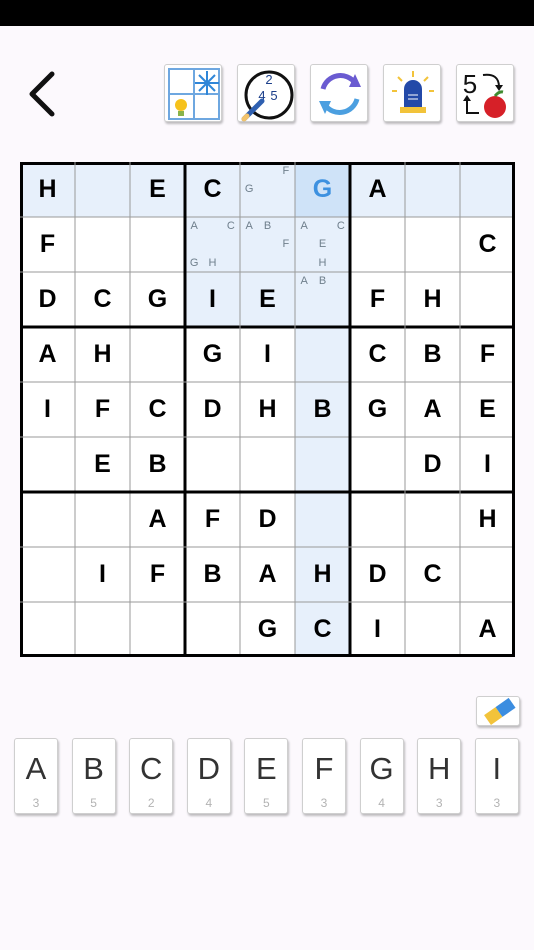 This screenshot has width=534, height=950. I want to click on cell-r7c2, so click(102, 519).